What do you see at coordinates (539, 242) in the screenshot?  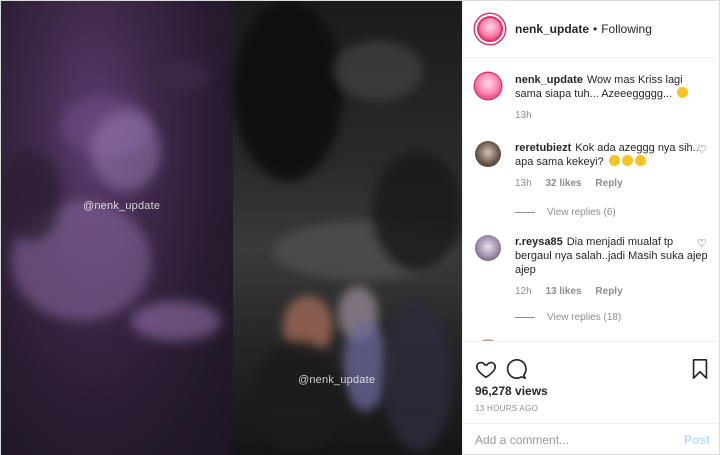 I see `comment-username: r.reysa85` at bounding box center [539, 242].